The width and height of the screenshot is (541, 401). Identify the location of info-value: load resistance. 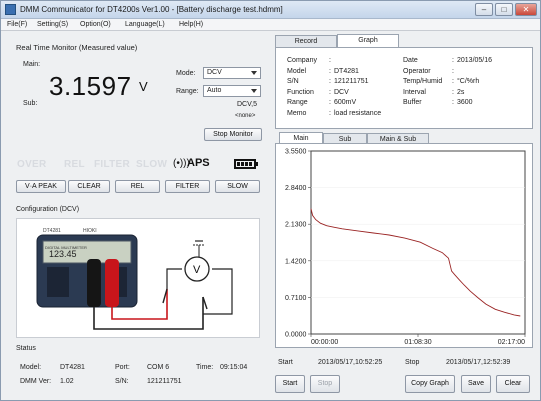
(358, 113).